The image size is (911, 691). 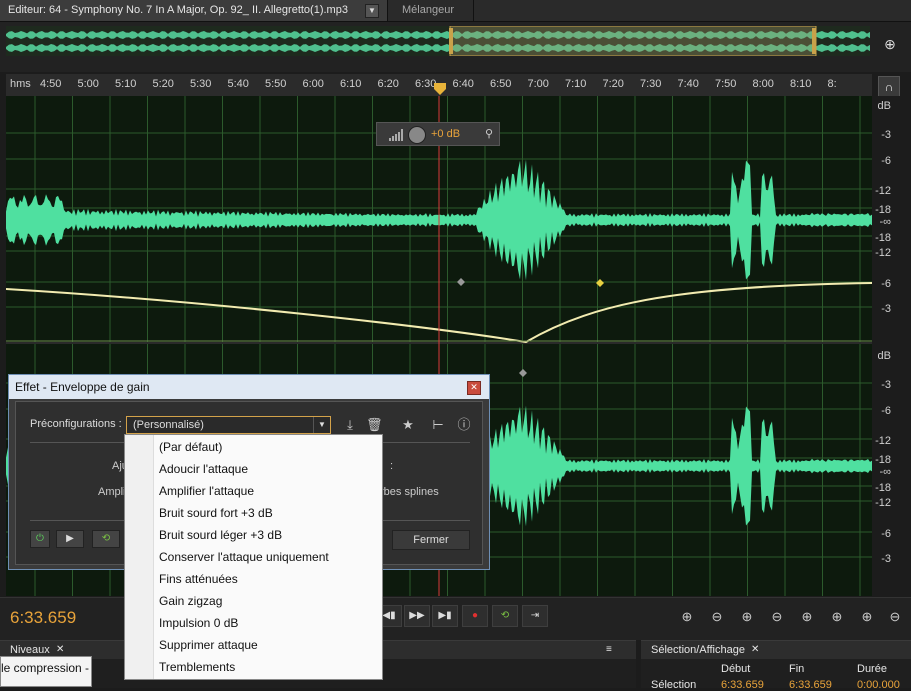 What do you see at coordinates (747, 617) in the screenshot?
I see `zoom-in-time-icon: ⊕` at bounding box center [747, 617].